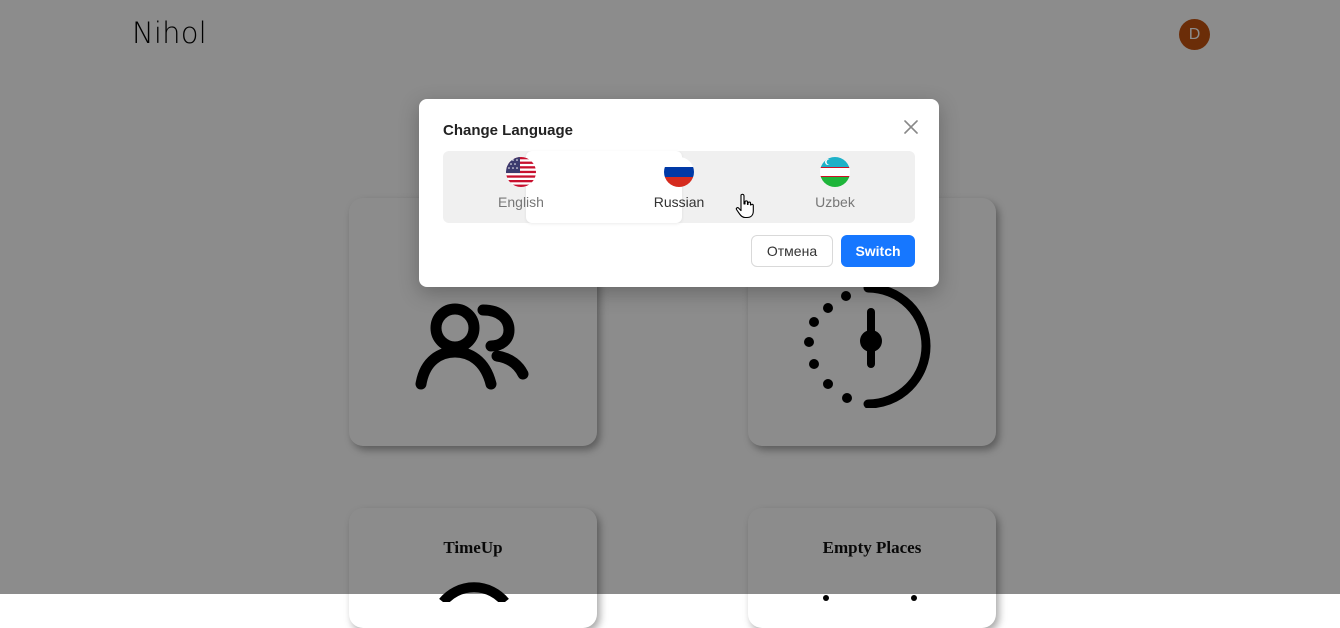  I want to click on switch-button: Switch, so click(878, 251).